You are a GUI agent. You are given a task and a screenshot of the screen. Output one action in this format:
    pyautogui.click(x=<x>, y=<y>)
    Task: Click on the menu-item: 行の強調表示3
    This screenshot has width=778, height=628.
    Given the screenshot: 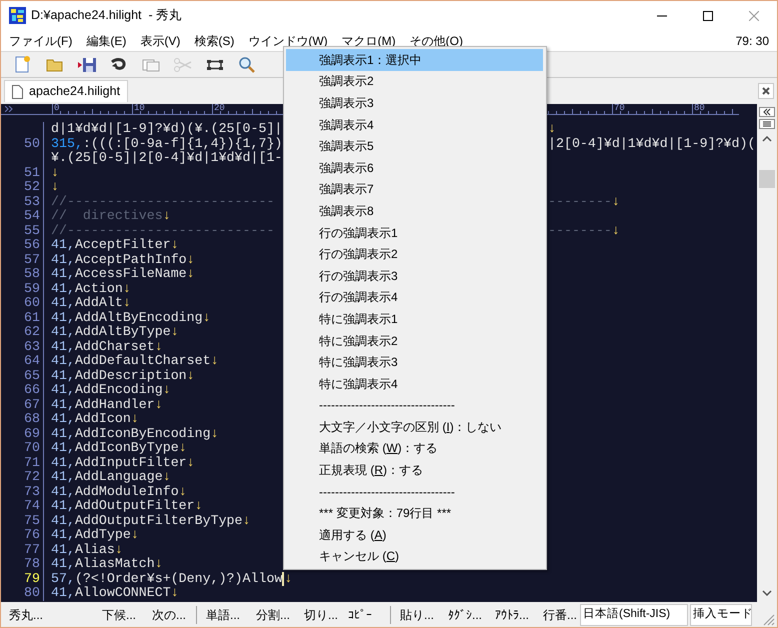 What is the action you would take?
    pyautogui.click(x=414, y=275)
    